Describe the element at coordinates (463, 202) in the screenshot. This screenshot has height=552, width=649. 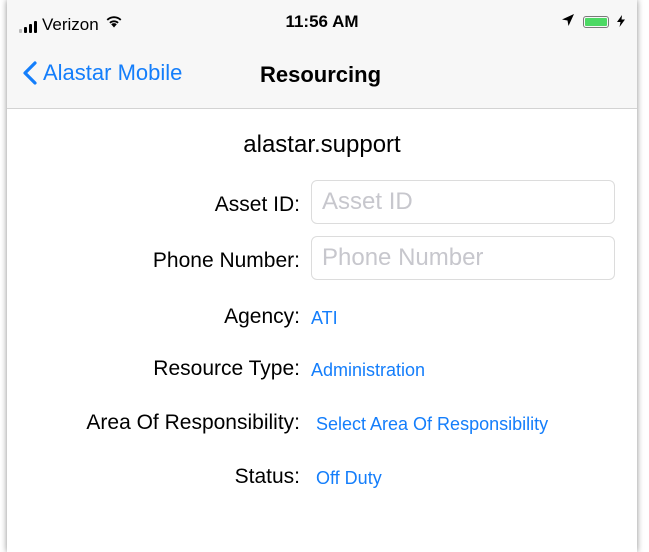
I see `asset-id-input` at that location.